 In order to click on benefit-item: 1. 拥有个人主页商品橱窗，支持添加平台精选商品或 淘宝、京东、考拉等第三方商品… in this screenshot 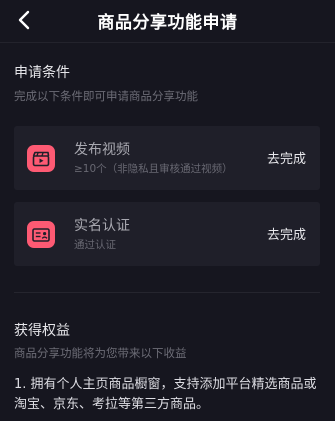, I will do `click(169, 395)`.